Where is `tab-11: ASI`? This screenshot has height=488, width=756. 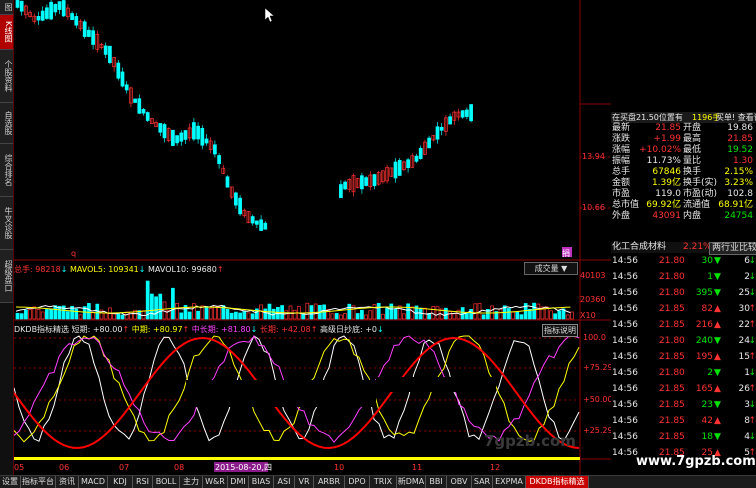
tab-11: ASI is located at coordinates (284, 482).